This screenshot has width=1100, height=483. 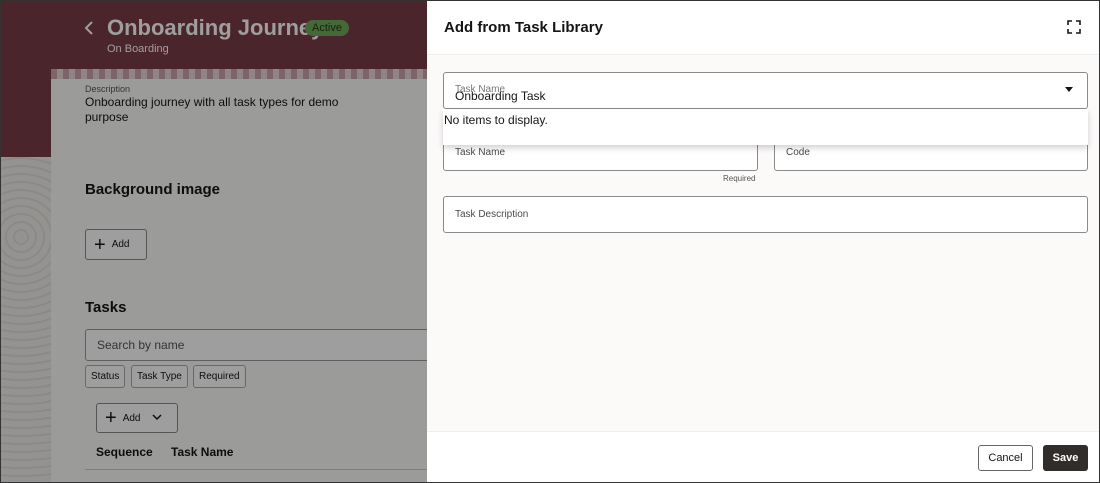 I want to click on task-library-value: Onboarding Task, so click(x=500, y=96).